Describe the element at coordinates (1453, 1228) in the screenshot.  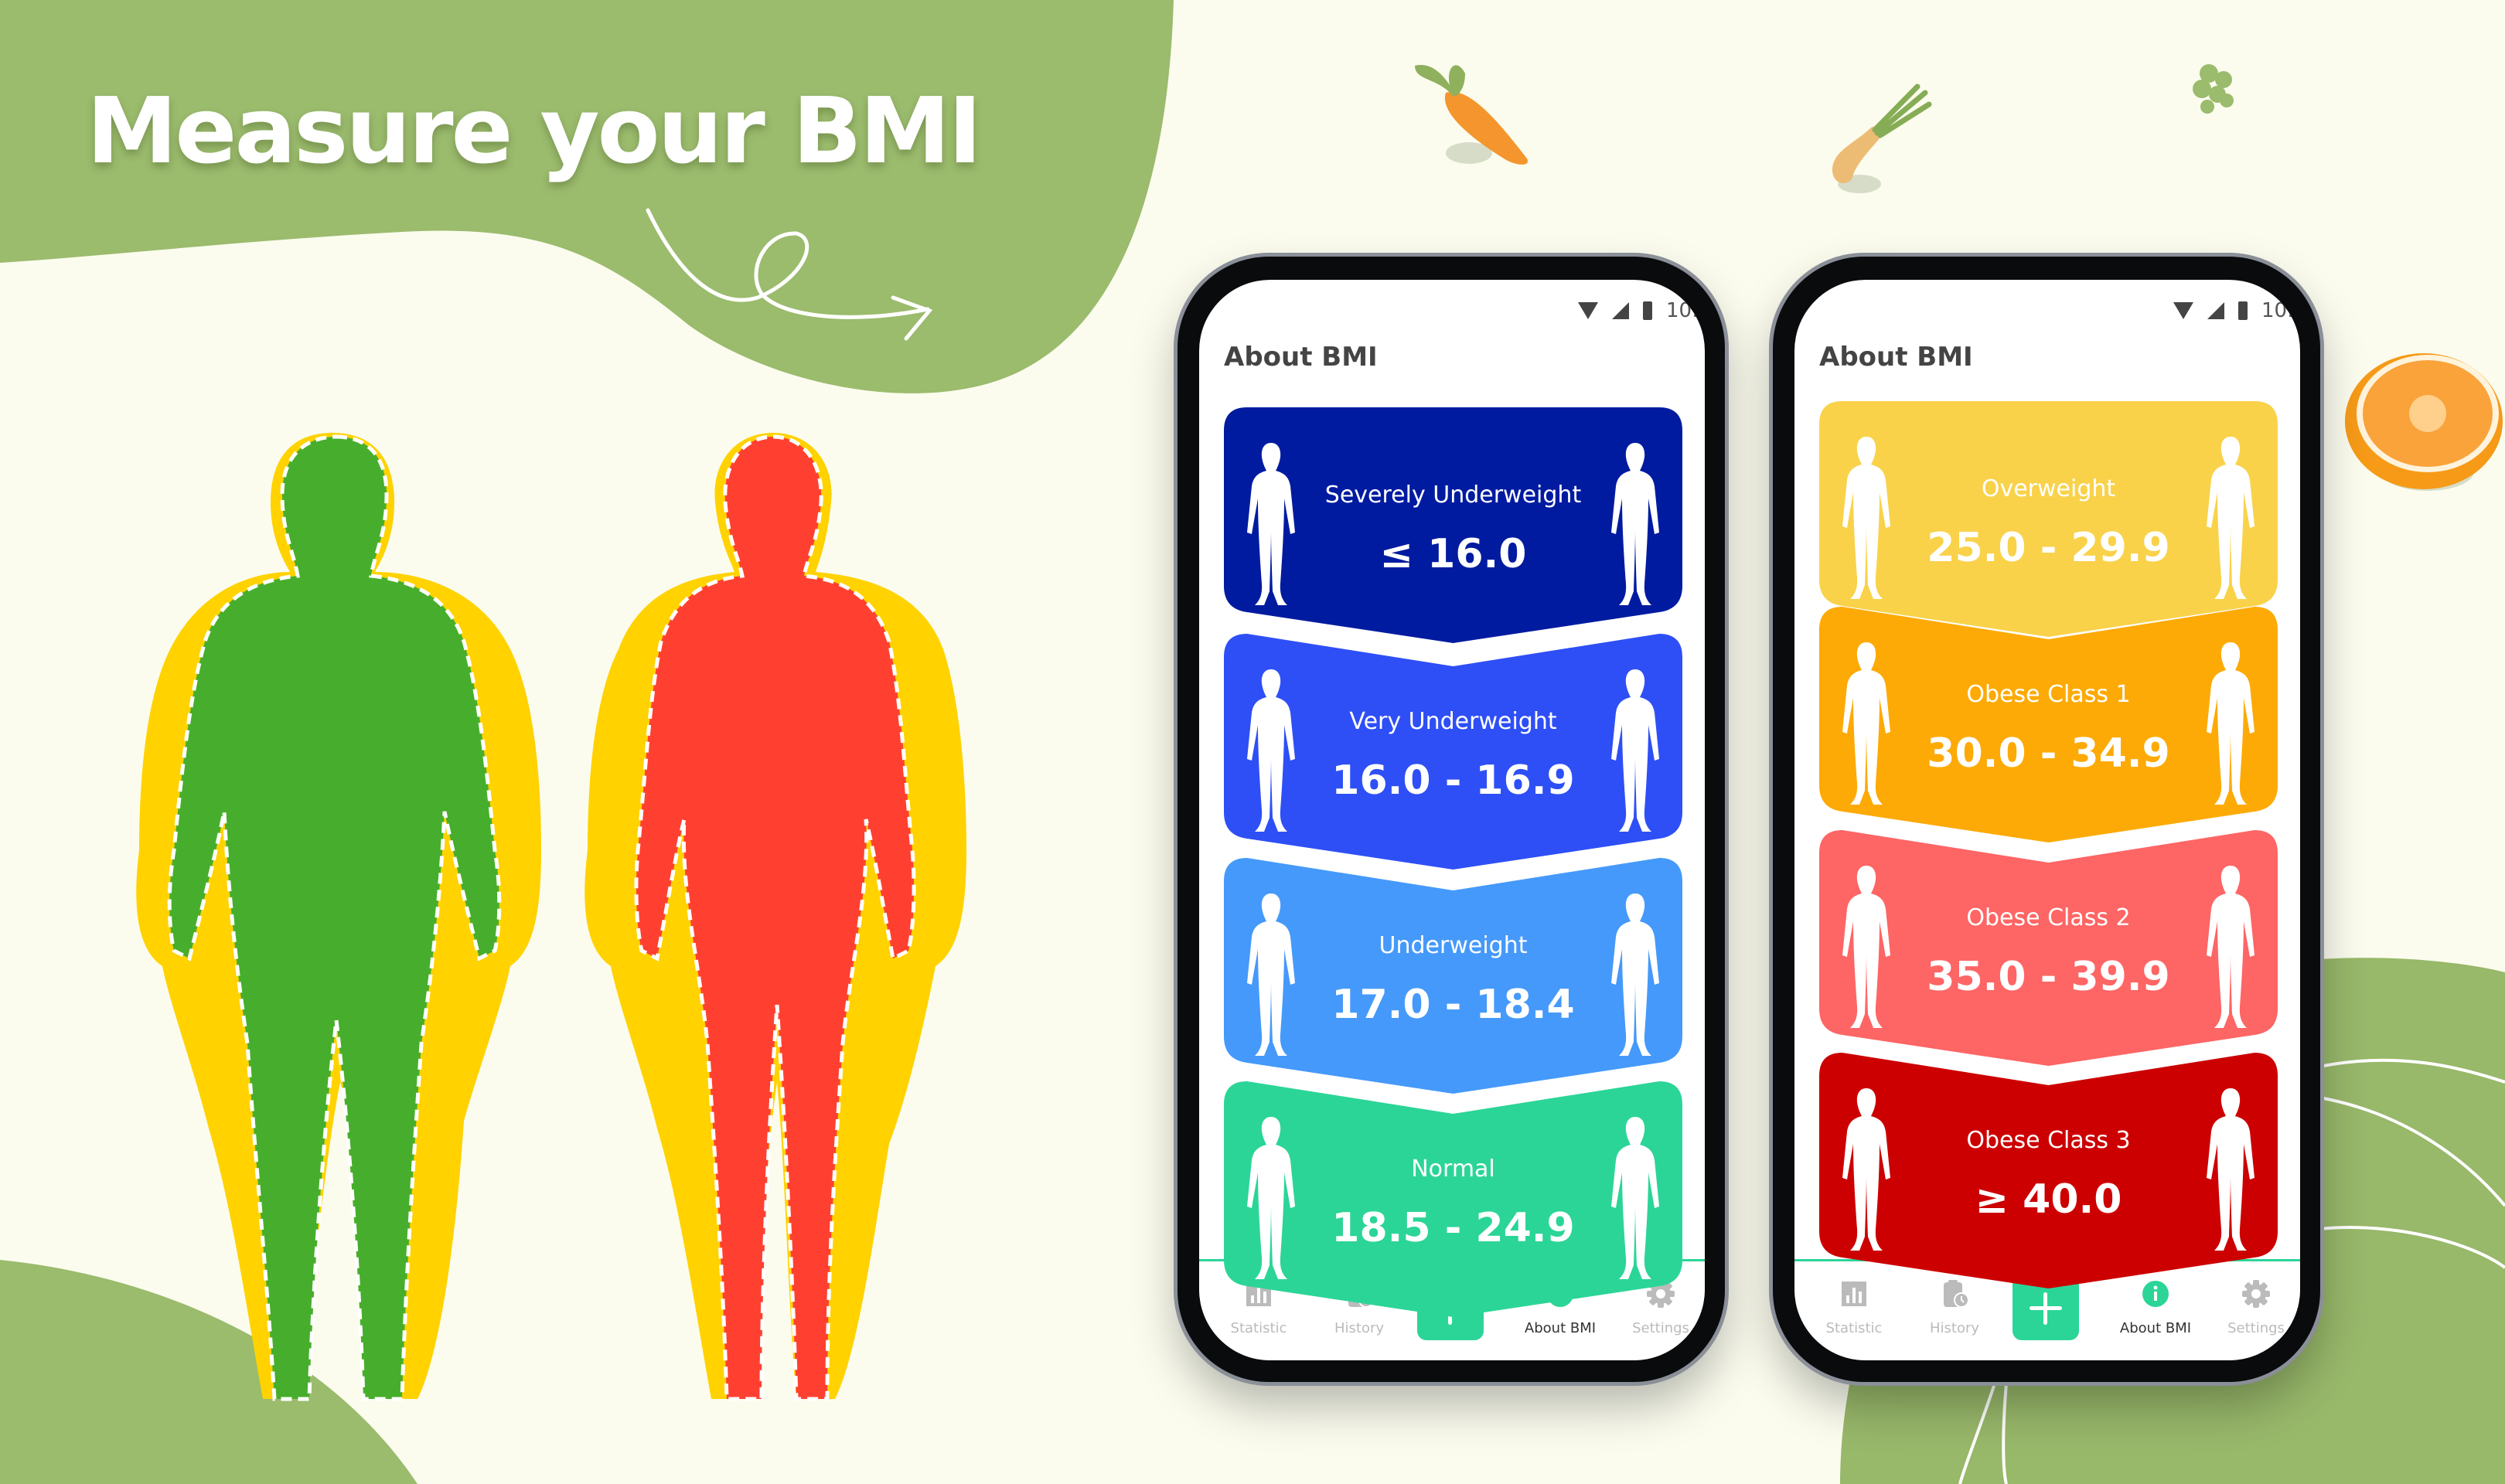
I see `bmi-range: 18.5 - 24.9` at that location.